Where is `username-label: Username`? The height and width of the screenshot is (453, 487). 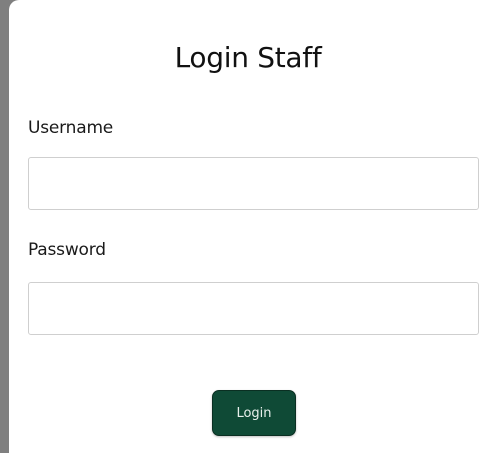 username-label: Username is located at coordinates (71, 128).